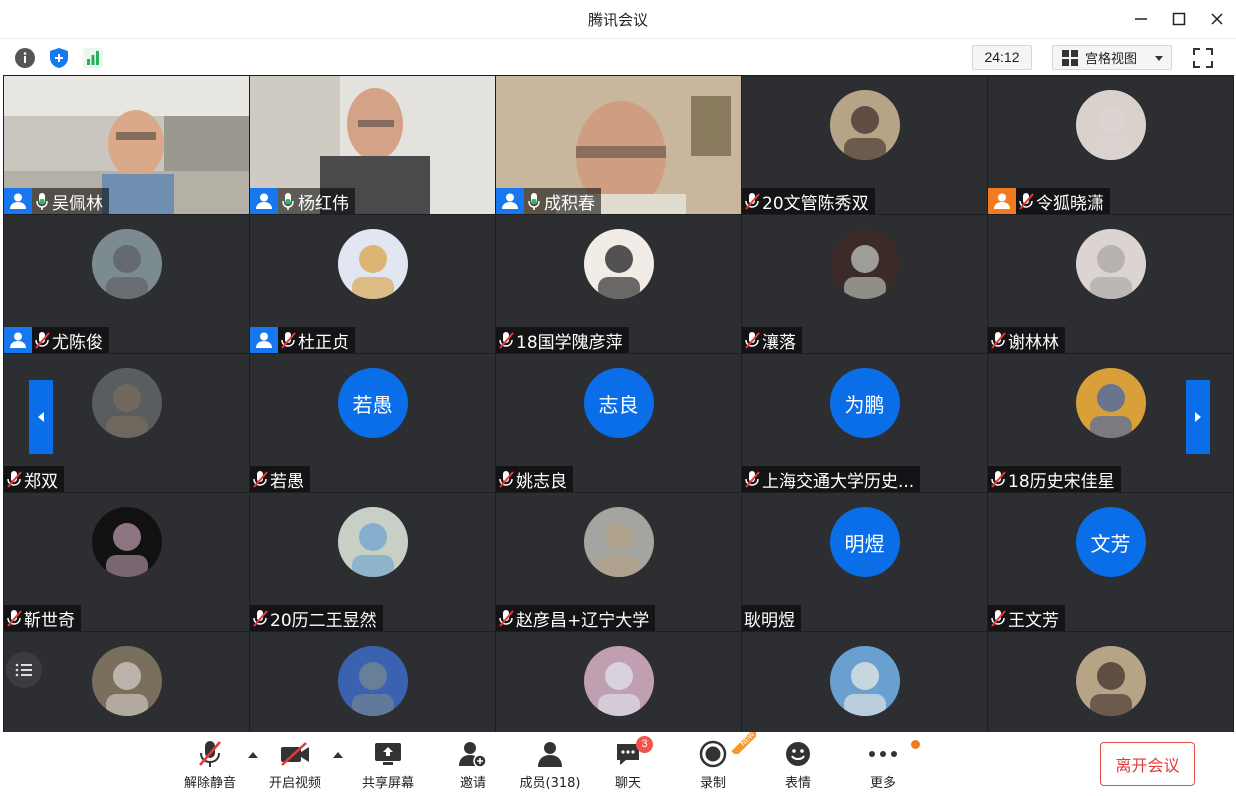 The height and width of the screenshot is (796, 1236). I want to click on emoji-label: 表情, so click(797, 783).